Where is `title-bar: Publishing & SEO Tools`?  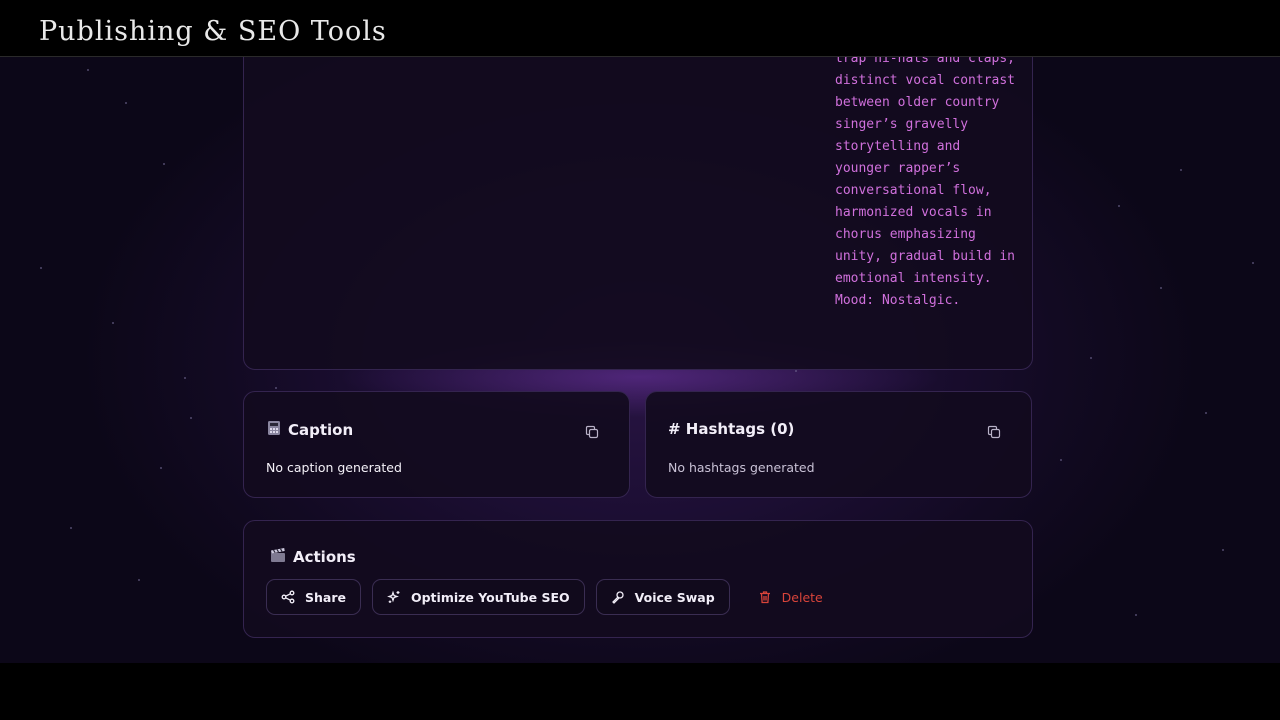 title-bar: Publishing & SEO Tools is located at coordinates (640, 28).